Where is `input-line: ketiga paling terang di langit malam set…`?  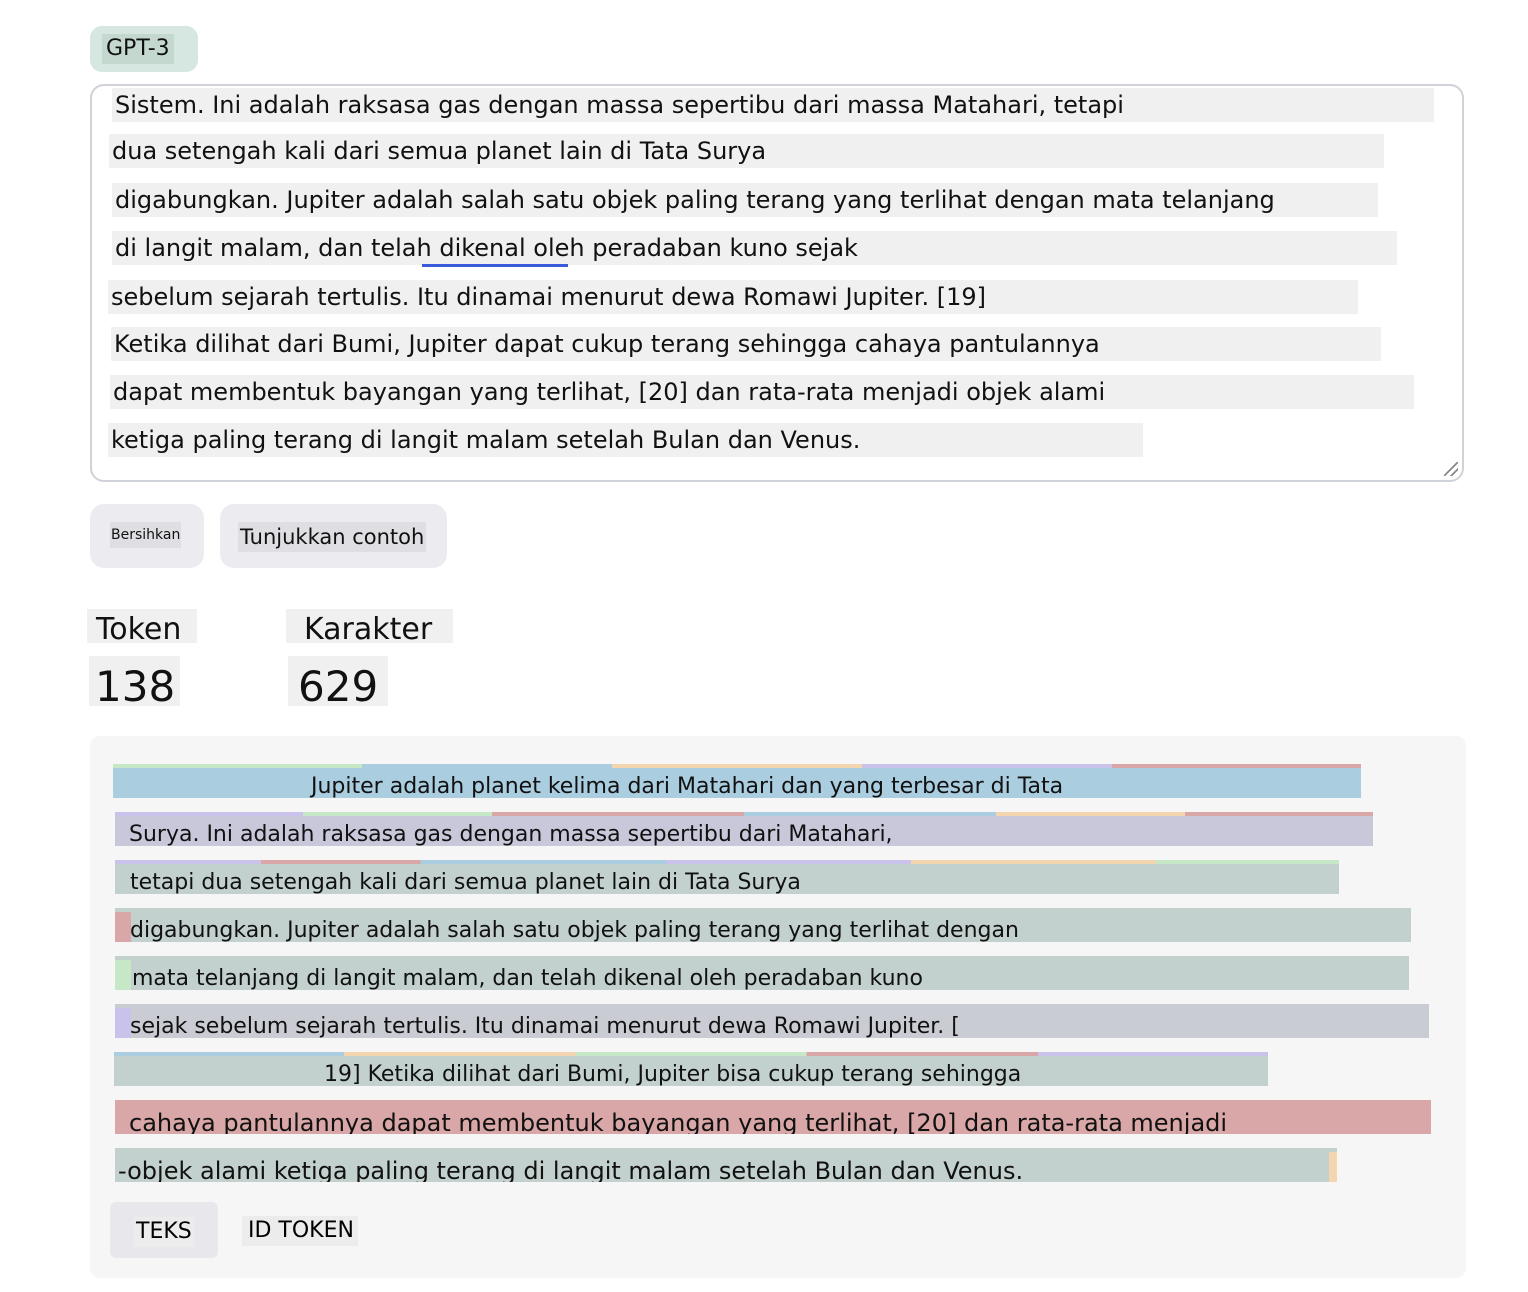
input-line: ketiga paling terang di langit malam set… is located at coordinates (625, 440).